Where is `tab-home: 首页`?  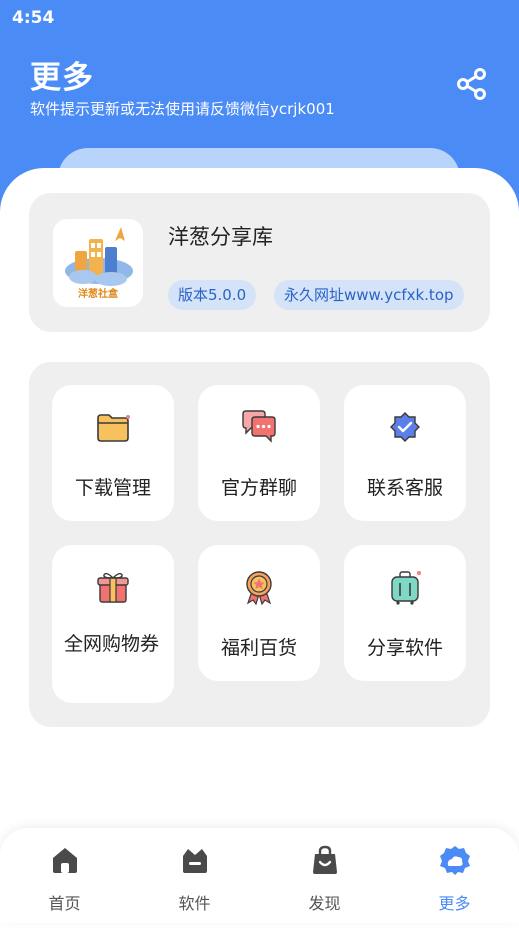 tab-home: 首页 is located at coordinates (64, 875).